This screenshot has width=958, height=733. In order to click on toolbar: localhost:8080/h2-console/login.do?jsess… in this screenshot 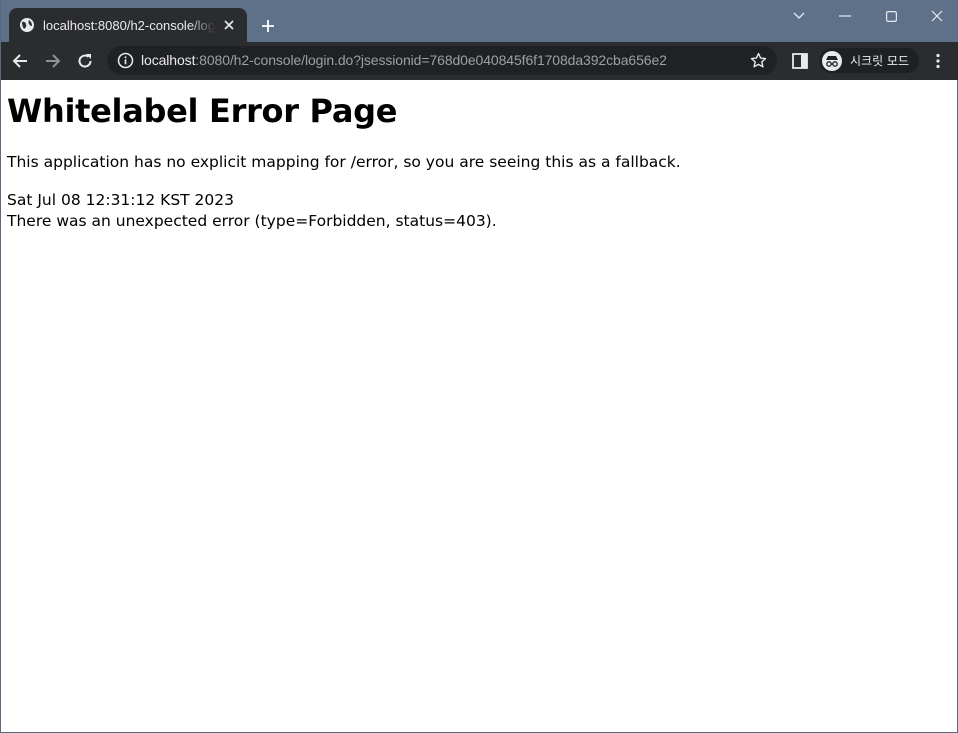, I will do `click(479, 61)`.